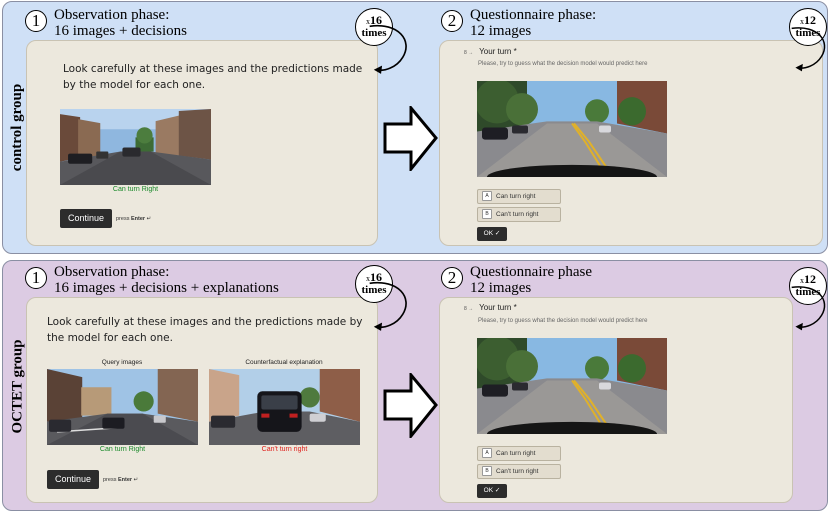 The height and width of the screenshot is (513, 830). Describe the element at coordinates (135, 189) in the screenshot. I see `prediction-label: Can turn Right` at that location.